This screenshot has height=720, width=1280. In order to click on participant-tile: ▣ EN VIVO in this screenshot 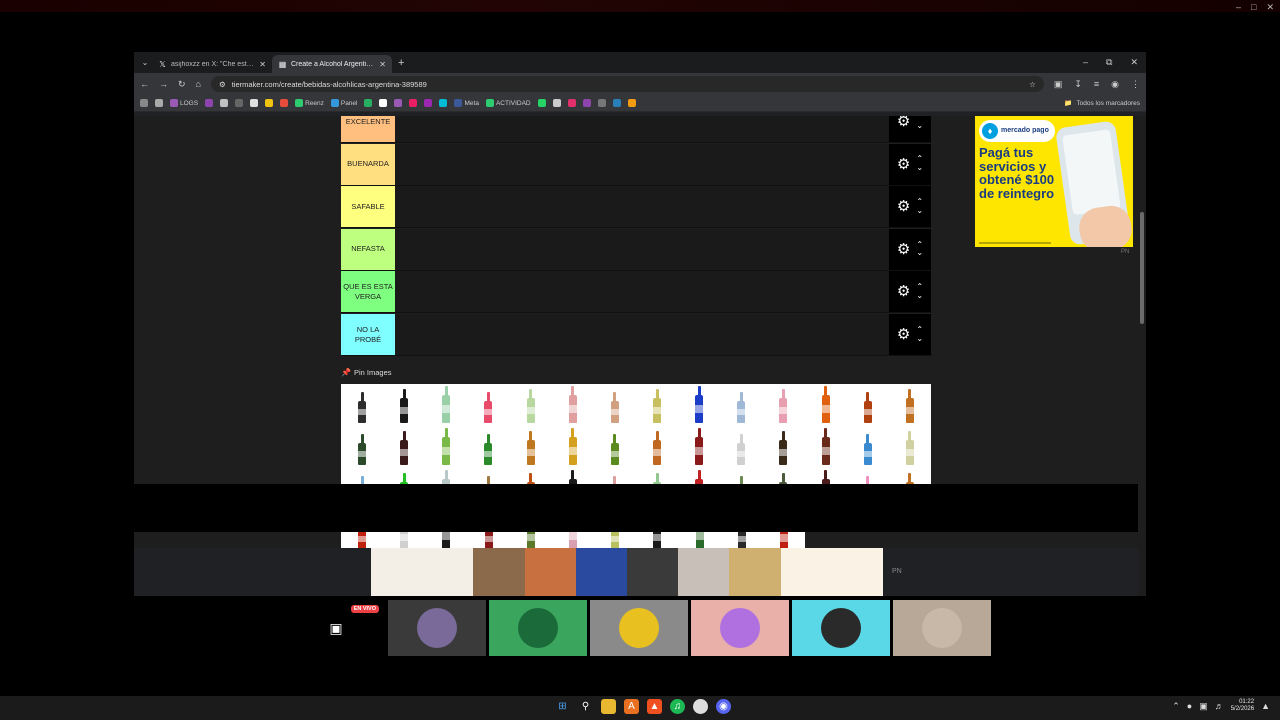, I will do `click(336, 628)`.